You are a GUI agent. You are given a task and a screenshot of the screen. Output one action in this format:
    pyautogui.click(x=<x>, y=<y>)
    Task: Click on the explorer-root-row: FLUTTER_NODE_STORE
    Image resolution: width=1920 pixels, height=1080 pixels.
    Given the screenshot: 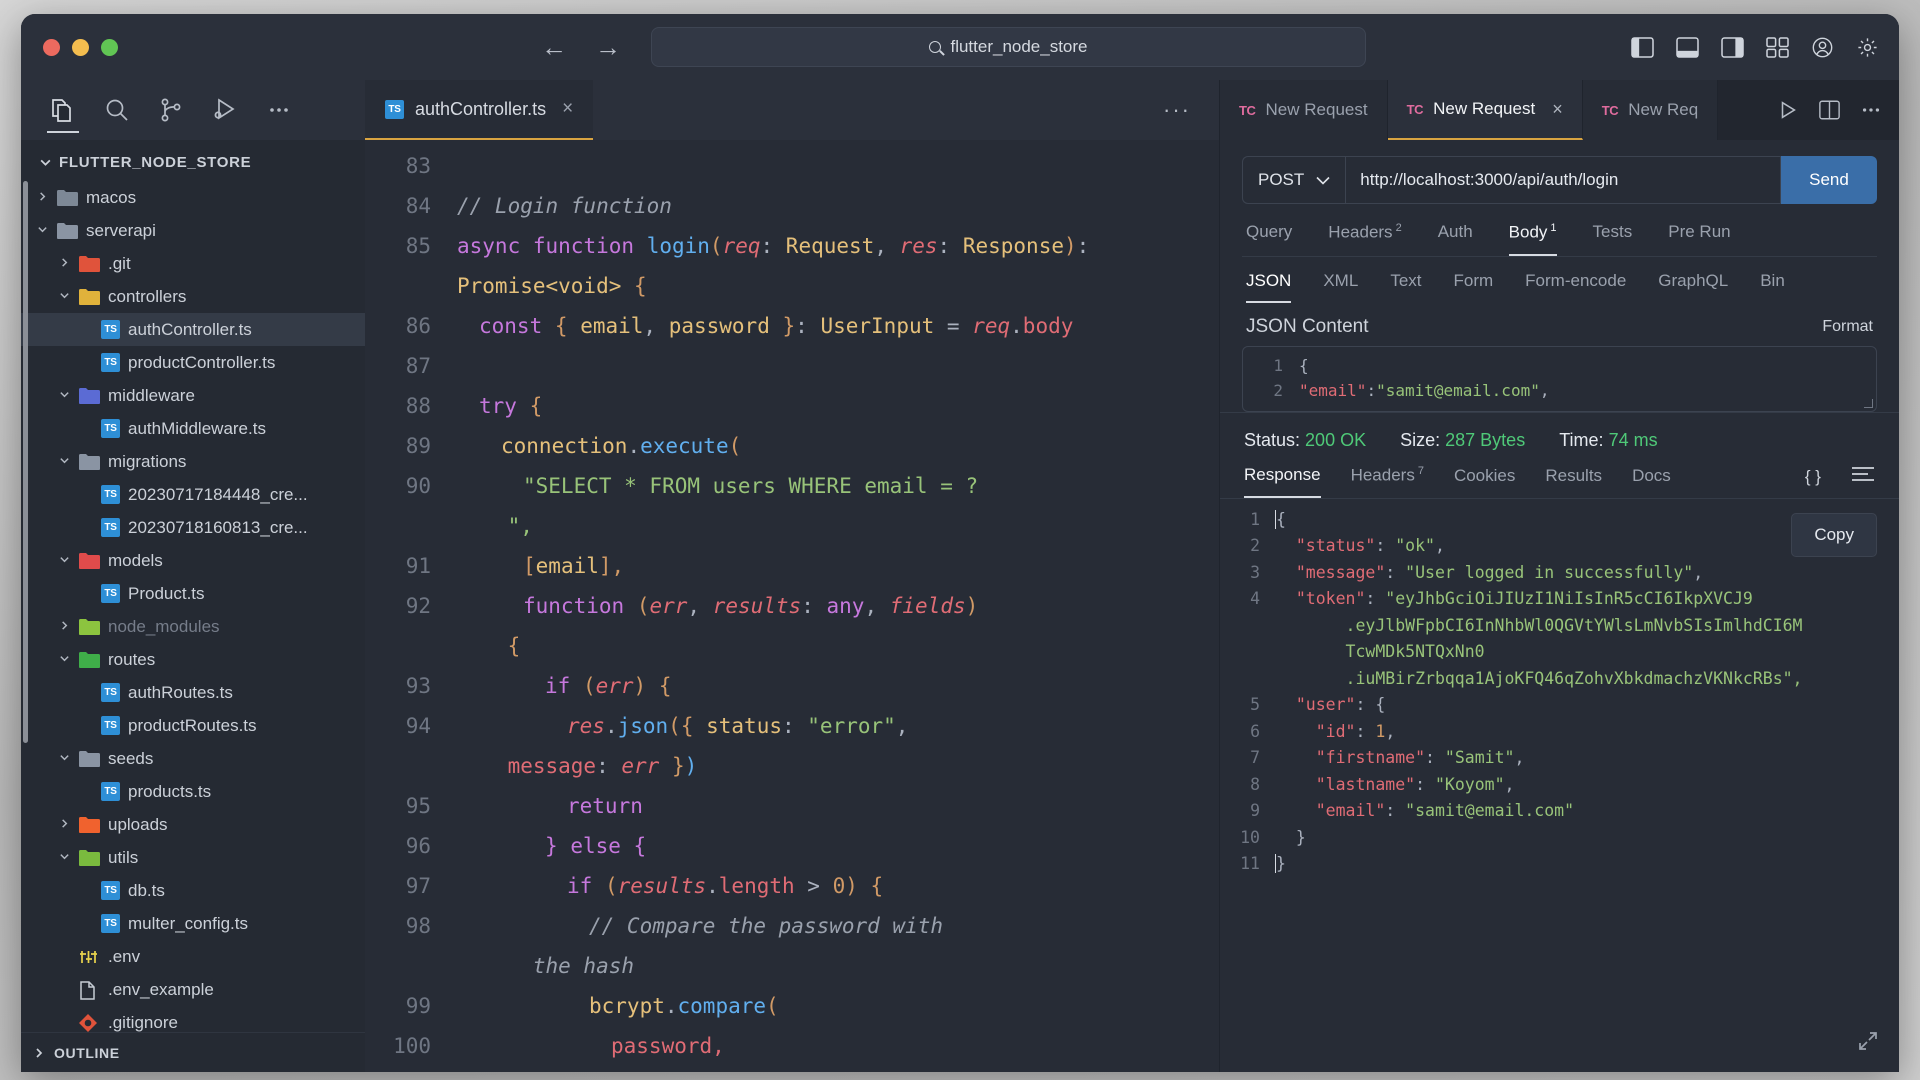 What is the action you would take?
    pyautogui.click(x=193, y=160)
    